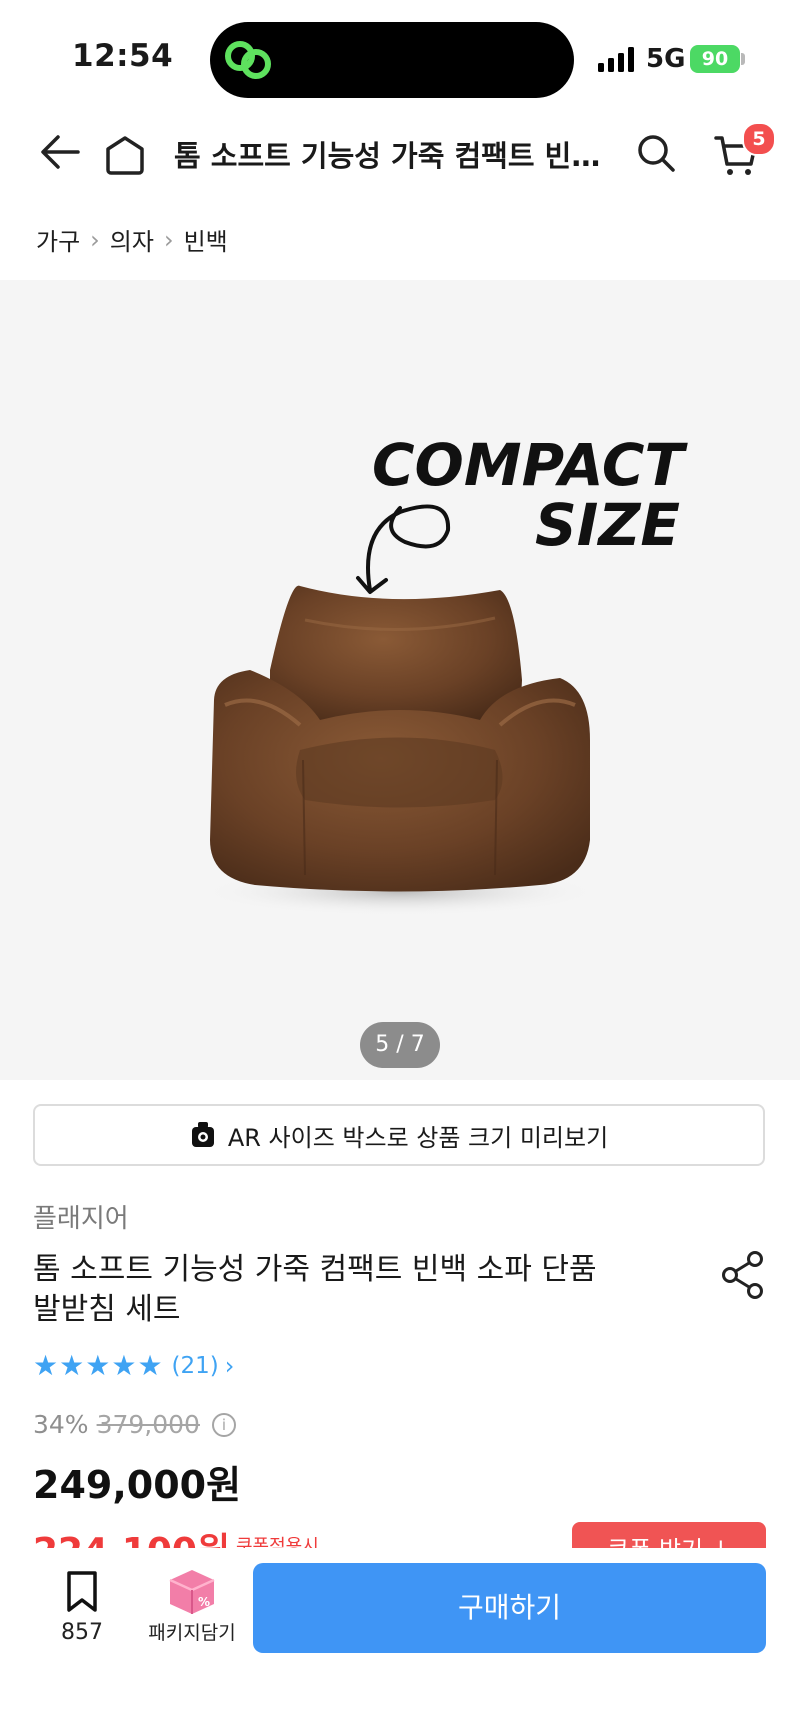 The width and height of the screenshot is (800, 1735). Describe the element at coordinates (759, 139) in the screenshot. I see `cart-count-badge: 5` at that location.